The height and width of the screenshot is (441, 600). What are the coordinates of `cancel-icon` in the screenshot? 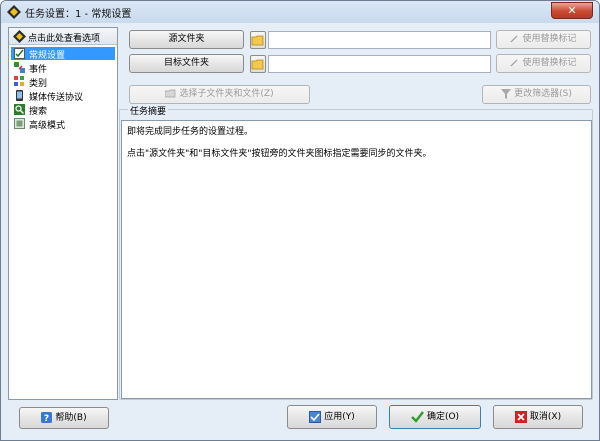 It's located at (520, 416).